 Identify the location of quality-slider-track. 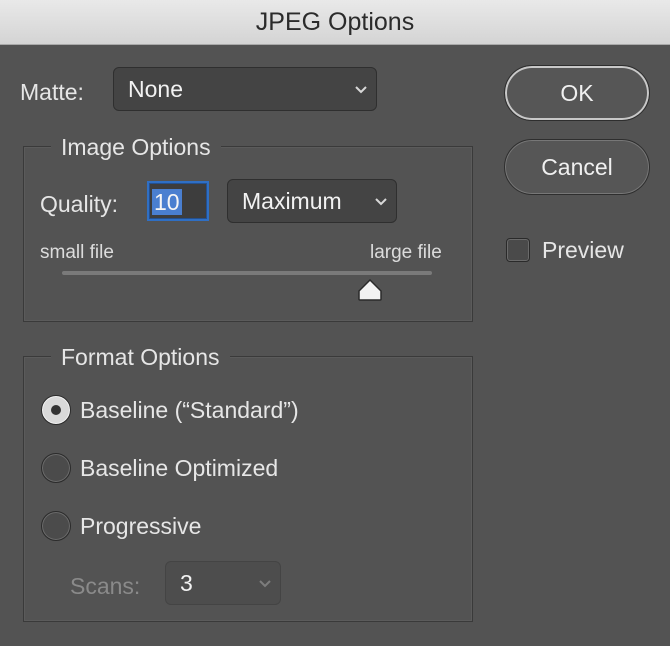
(247, 273).